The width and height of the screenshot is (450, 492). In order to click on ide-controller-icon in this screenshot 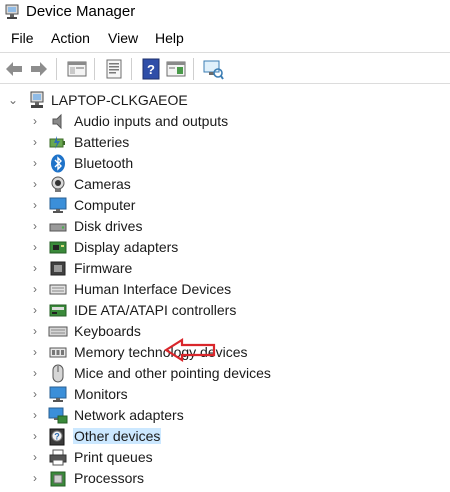, I will do `click(58, 310)`.